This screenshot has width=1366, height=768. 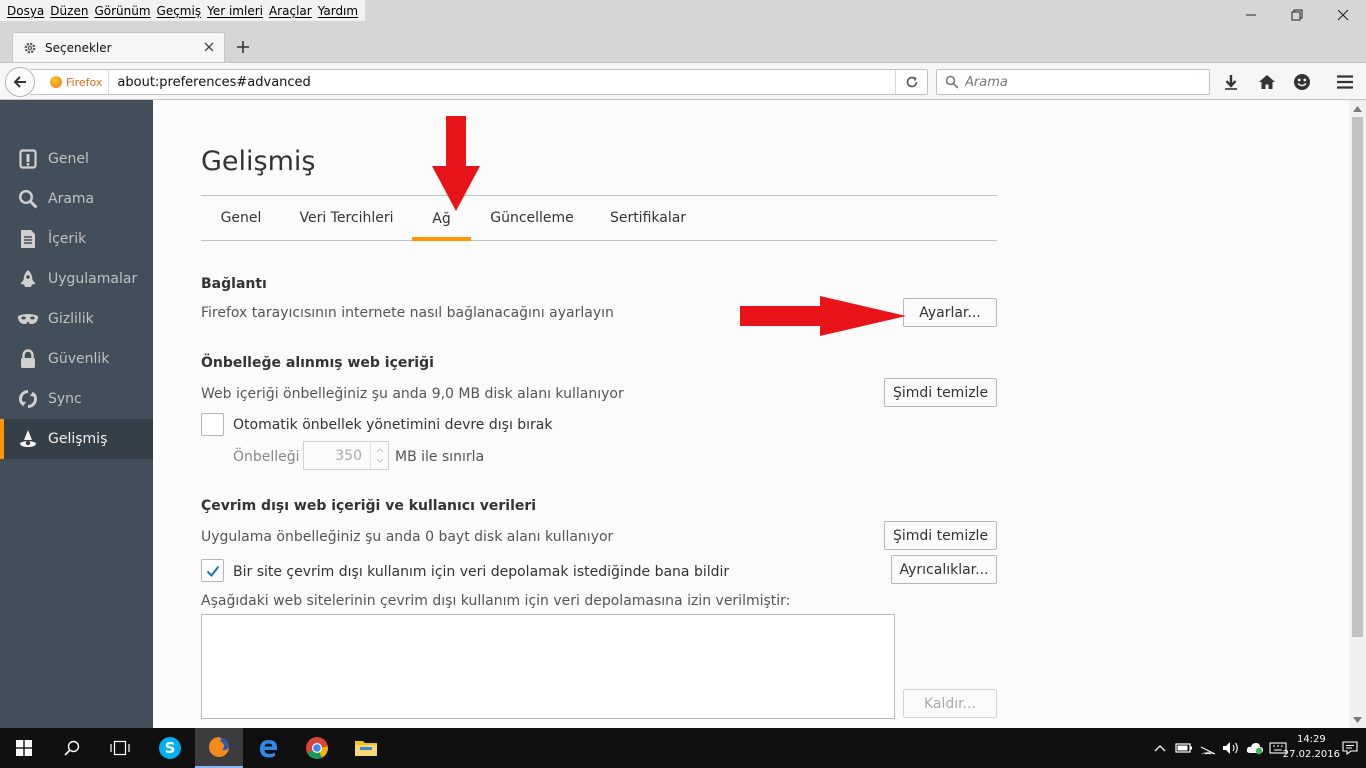 I want to click on menu-button, so click(x=1345, y=82).